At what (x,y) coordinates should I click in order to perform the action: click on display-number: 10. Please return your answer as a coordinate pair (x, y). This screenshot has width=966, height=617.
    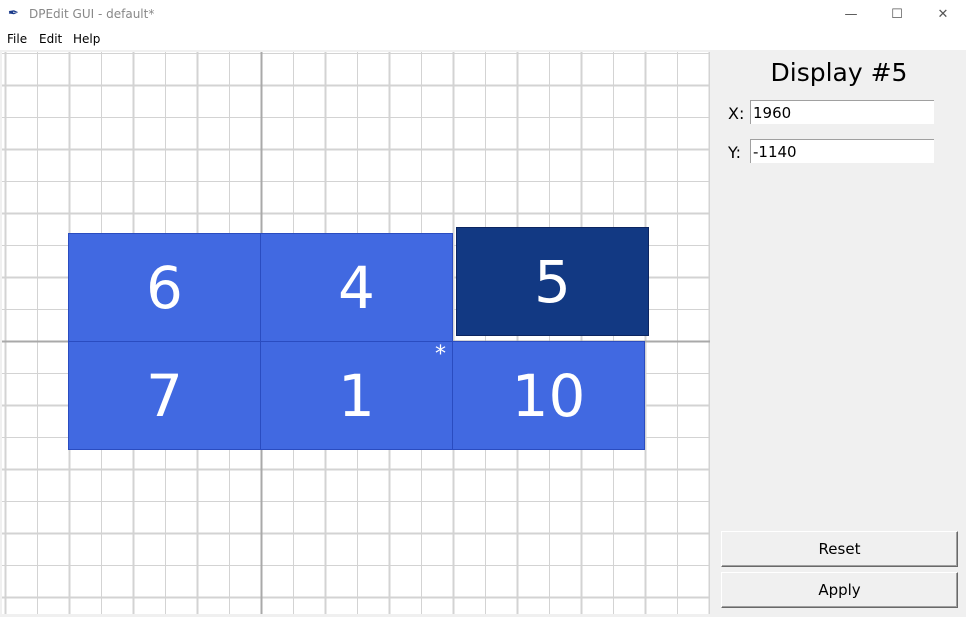
    Looking at the image, I should click on (548, 395).